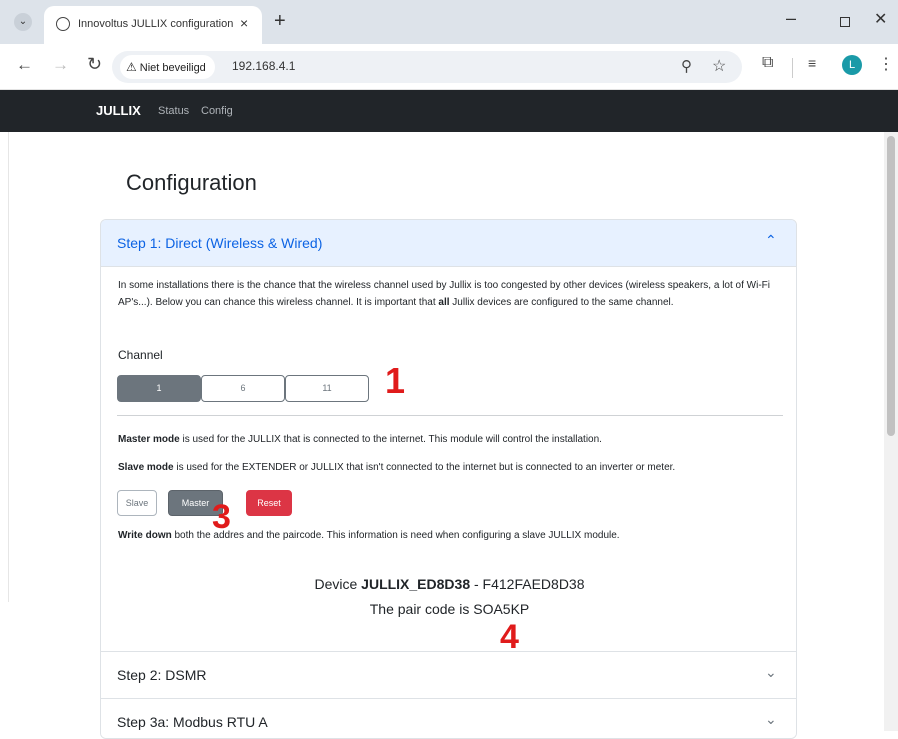  Describe the element at coordinates (767, 63) in the screenshot. I see `extensions-icon: ⧉` at that location.